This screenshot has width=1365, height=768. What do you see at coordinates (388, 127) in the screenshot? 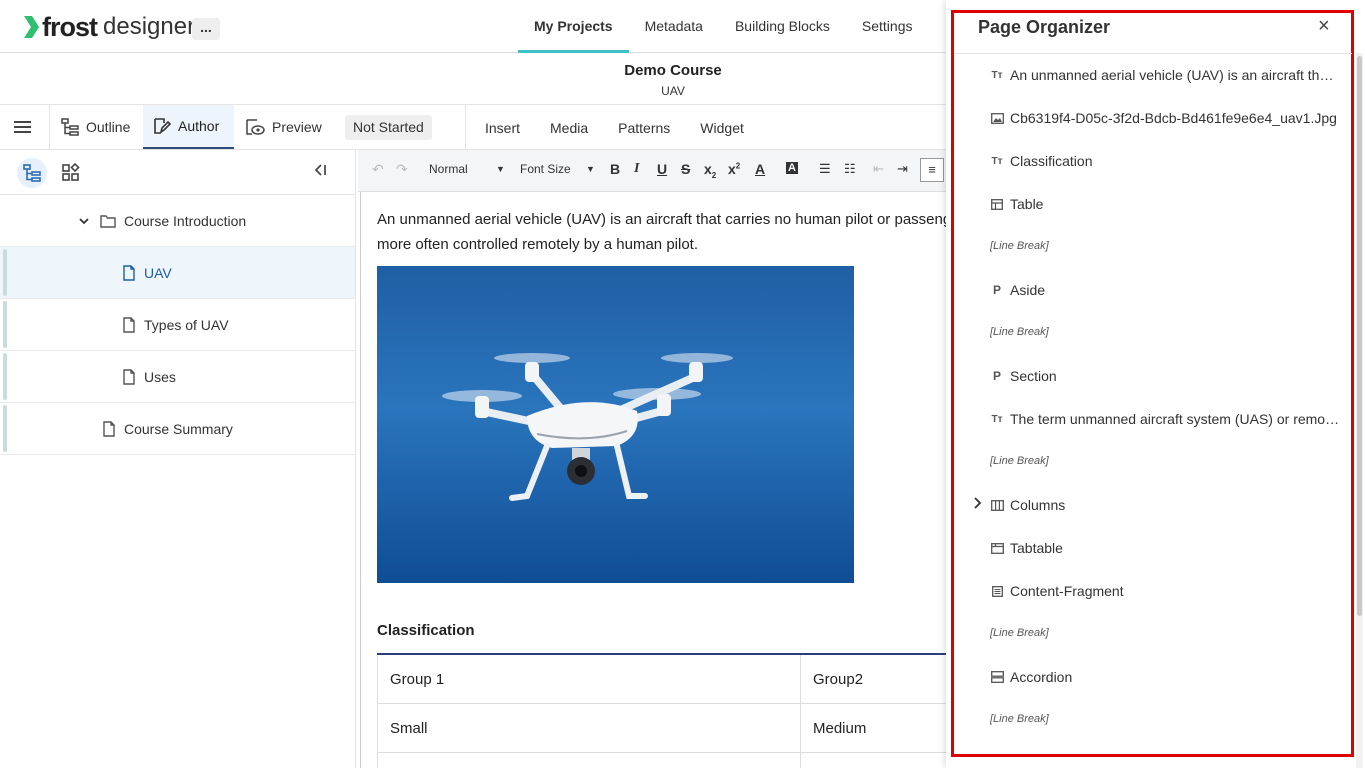
I see `status-badge: Not Started` at bounding box center [388, 127].